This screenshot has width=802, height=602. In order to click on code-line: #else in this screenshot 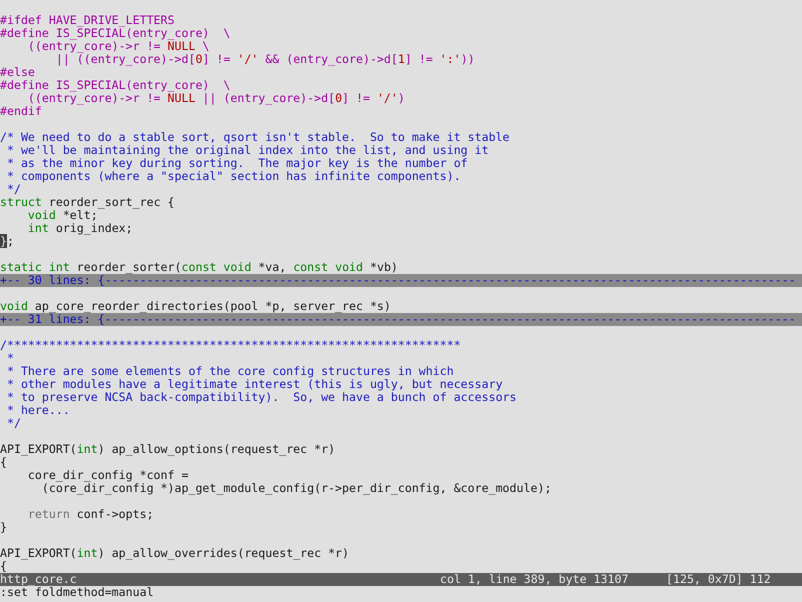, I will do `click(17, 72)`.